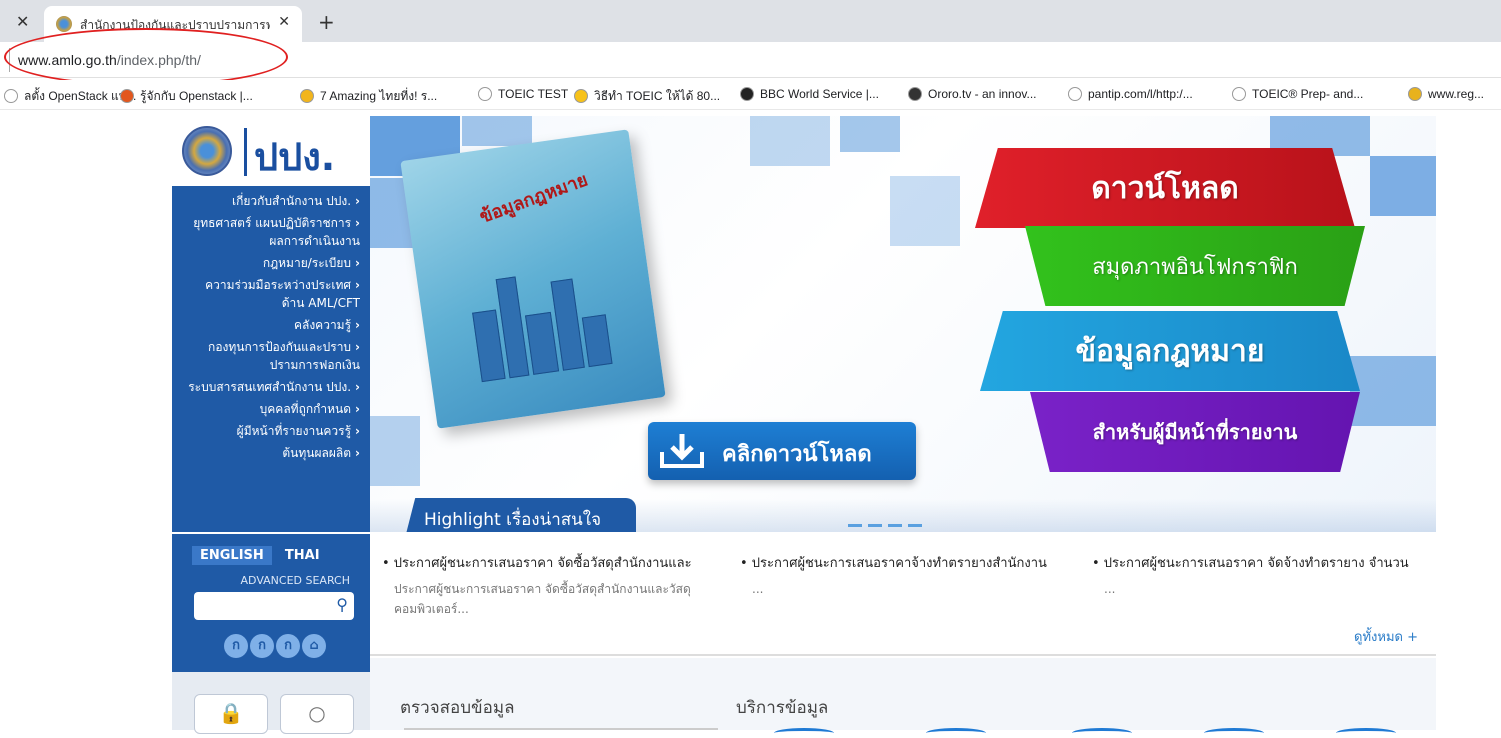 The height and width of the screenshot is (738, 1501). What do you see at coordinates (326, 22) in the screenshot?
I see `new-tab-plus-icon: +` at bounding box center [326, 22].